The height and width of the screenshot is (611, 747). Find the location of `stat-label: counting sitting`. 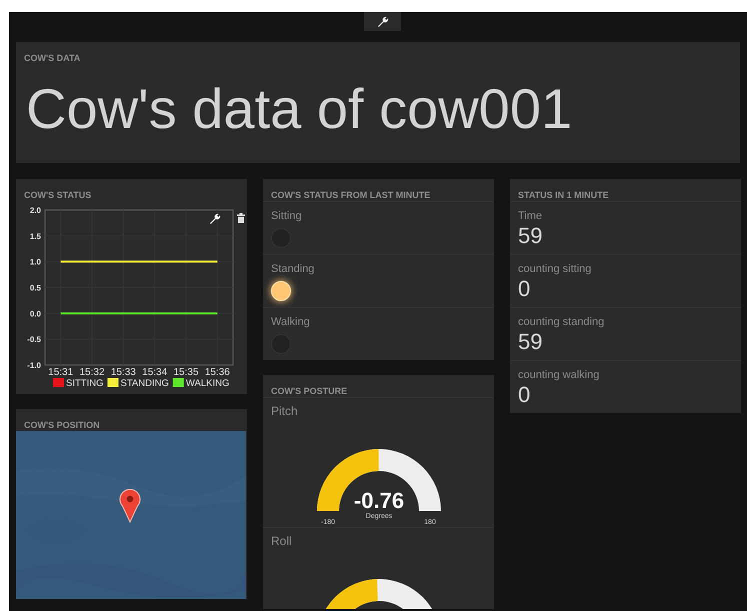

stat-label: counting sitting is located at coordinates (555, 269).